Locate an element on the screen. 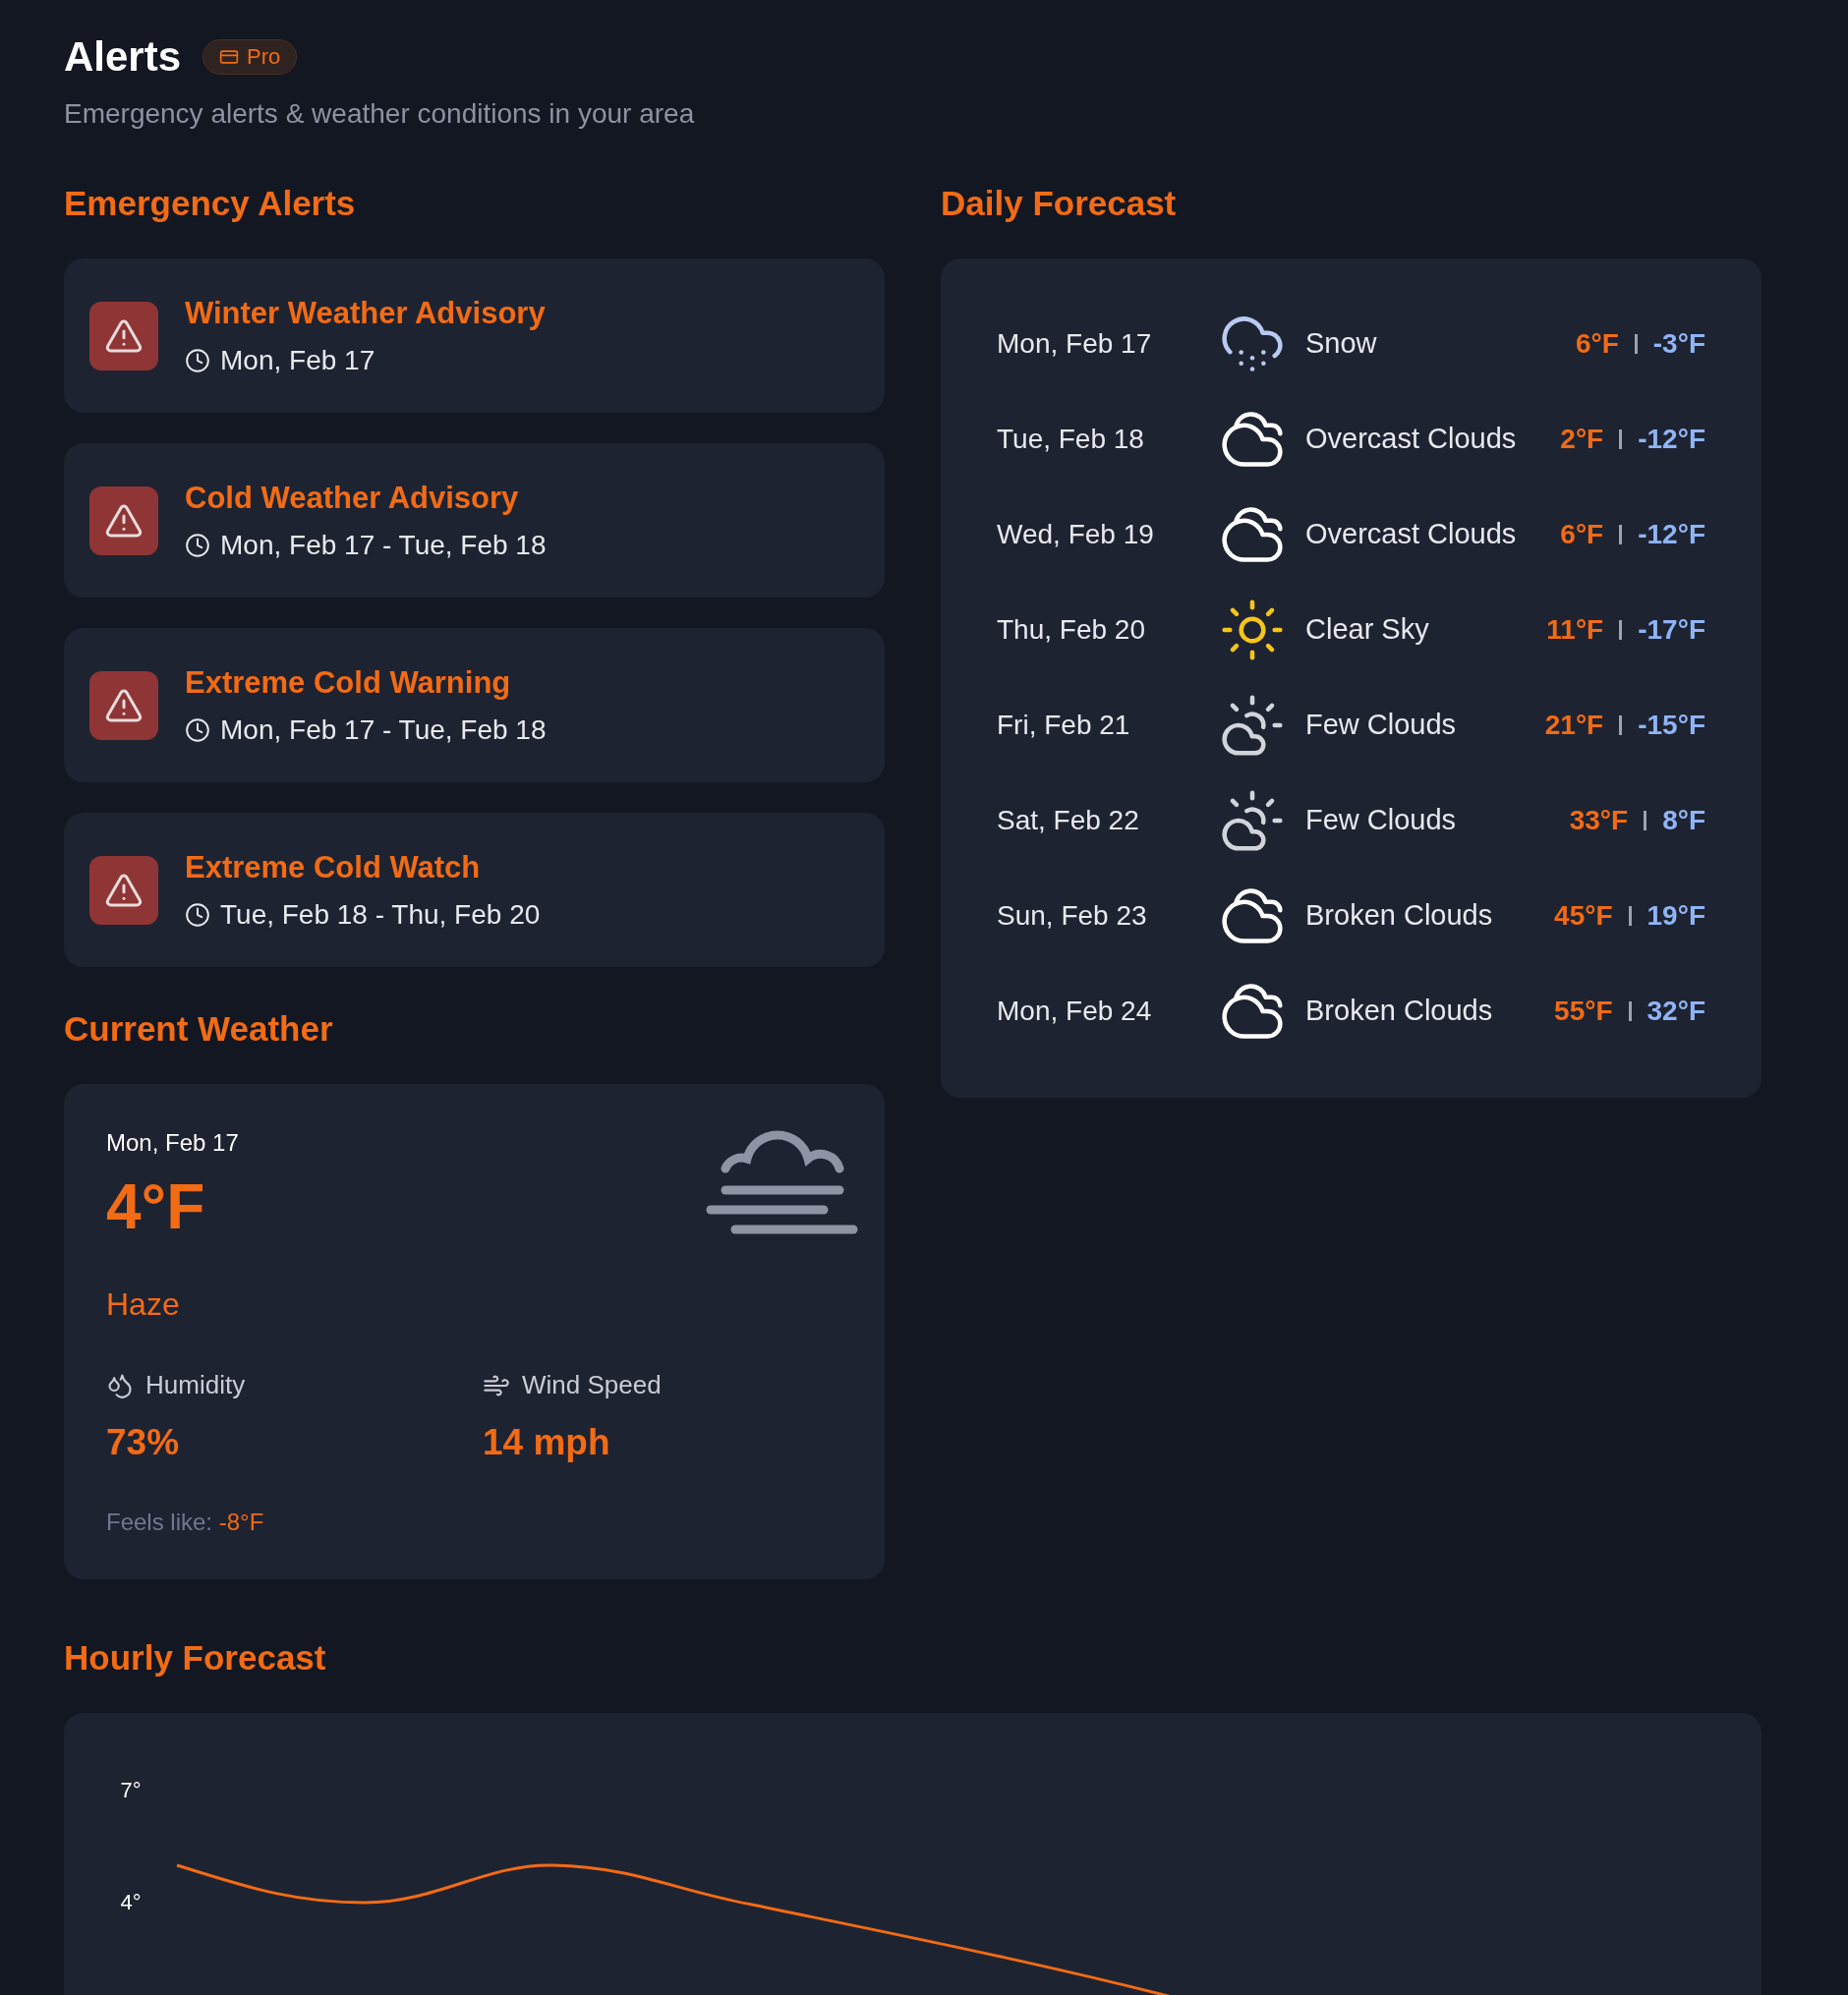 This screenshot has height=1995, width=1848. alert-title: Extreme Cold Warning is located at coordinates (348, 682).